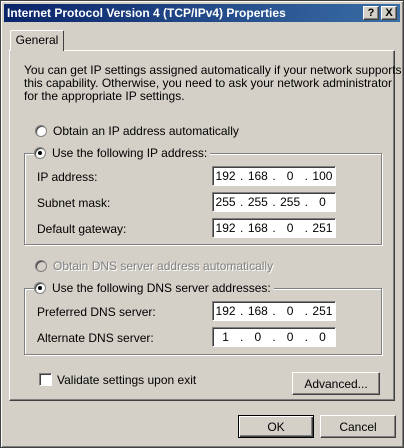 The width and height of the screenshot is (404, 448). I want to click on preferred-dns-label: Preferred DNS server:, so click(96, 312).